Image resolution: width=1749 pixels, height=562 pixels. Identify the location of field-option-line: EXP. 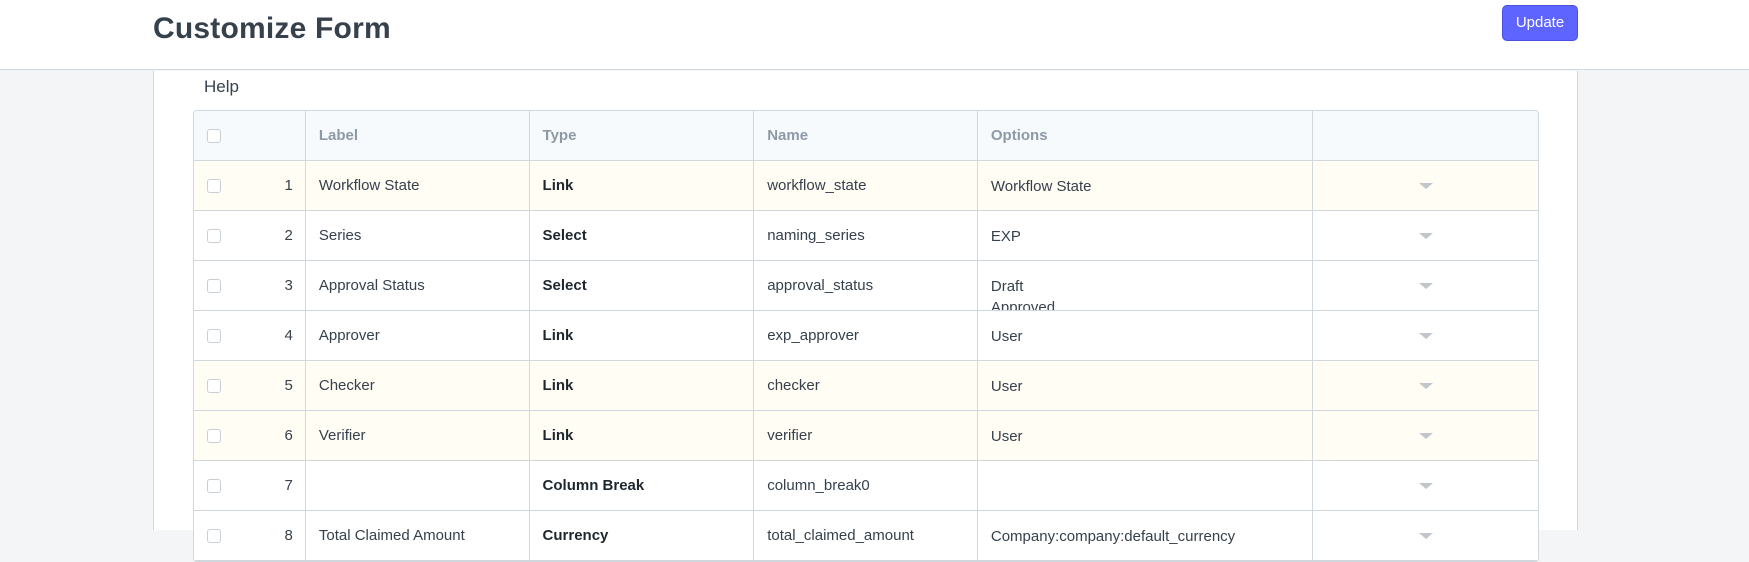
(1005, 236).